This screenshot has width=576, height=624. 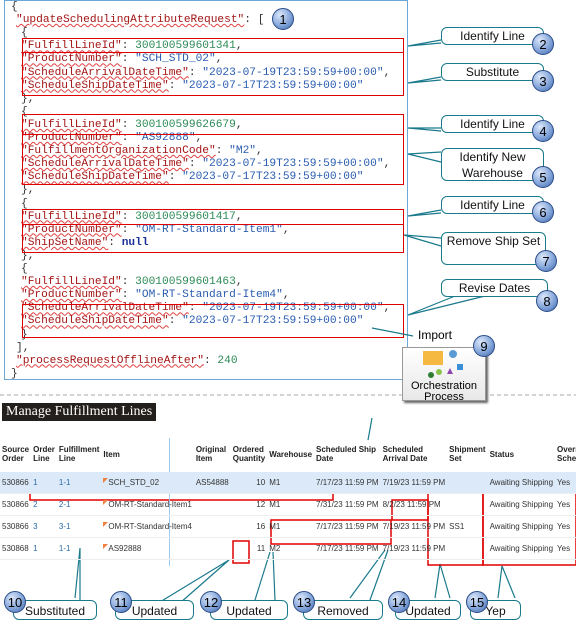 I want to click on table-cell: SCH_STD_02, so click(x=147, y=483).